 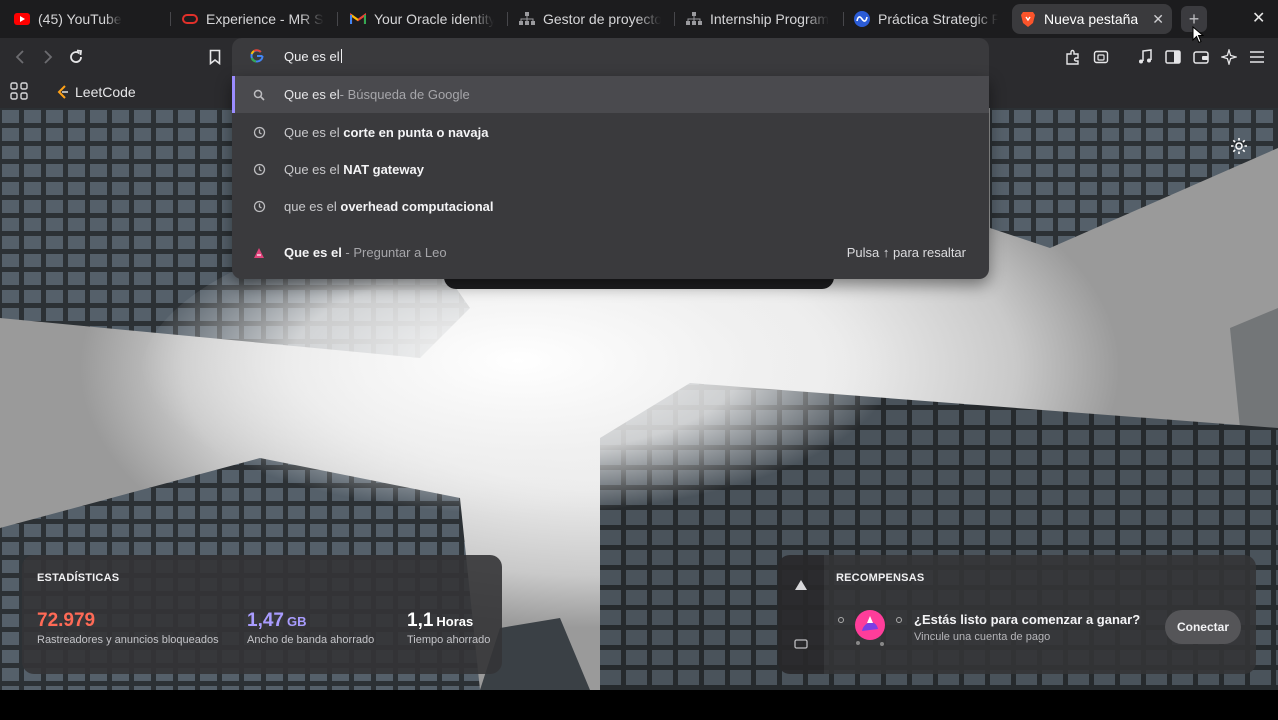 I want to click on stat-value: 1,1, so click(x=420, y=620).